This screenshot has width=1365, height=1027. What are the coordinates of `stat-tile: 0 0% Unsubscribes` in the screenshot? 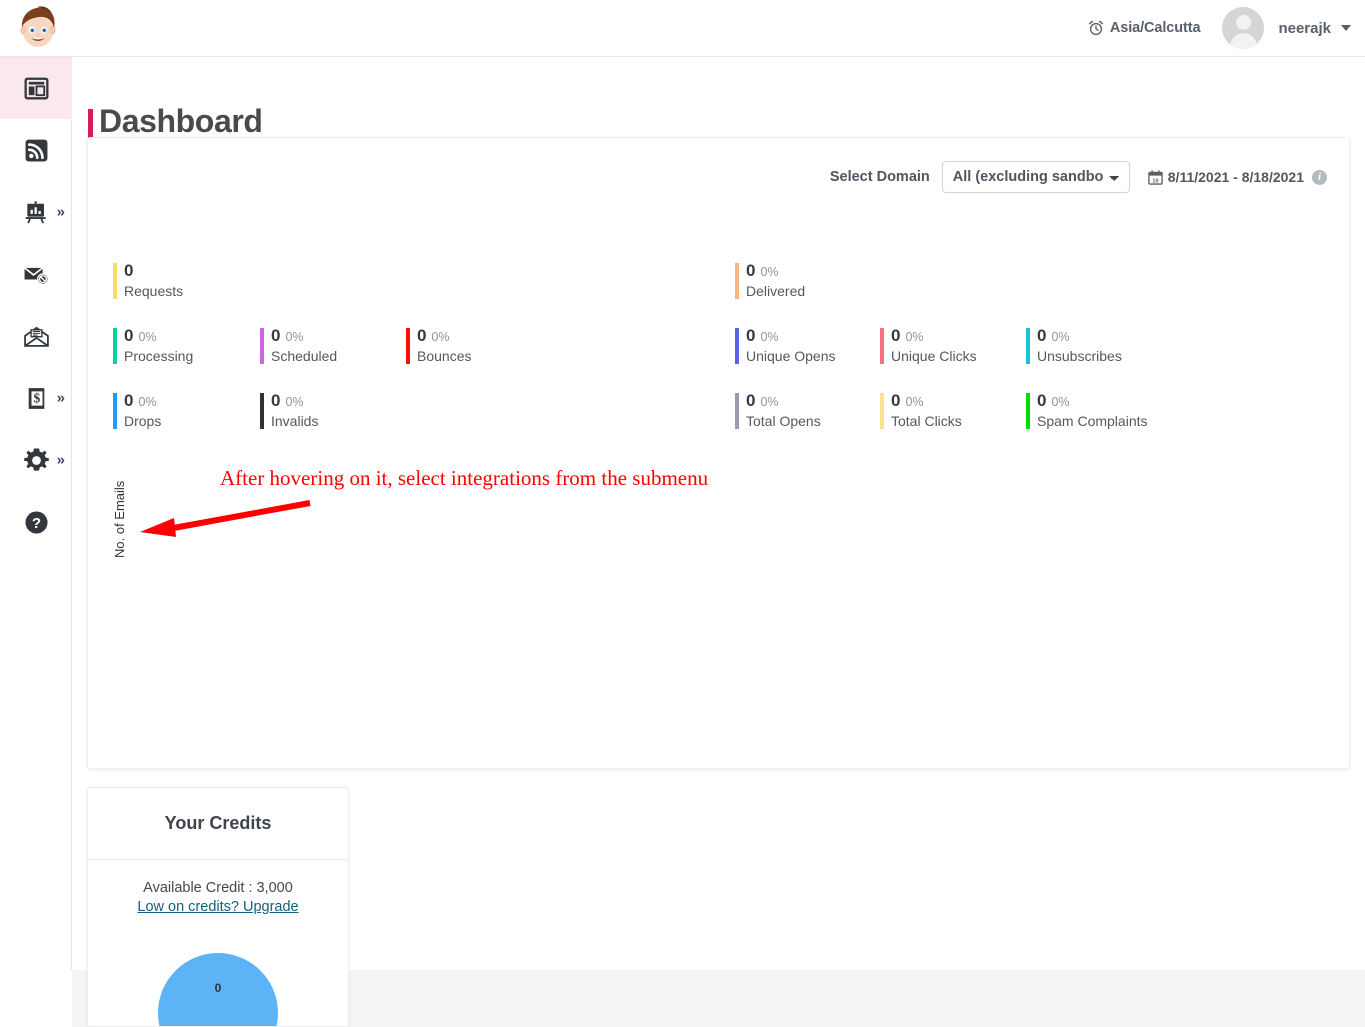 It's located at (1074, 345).